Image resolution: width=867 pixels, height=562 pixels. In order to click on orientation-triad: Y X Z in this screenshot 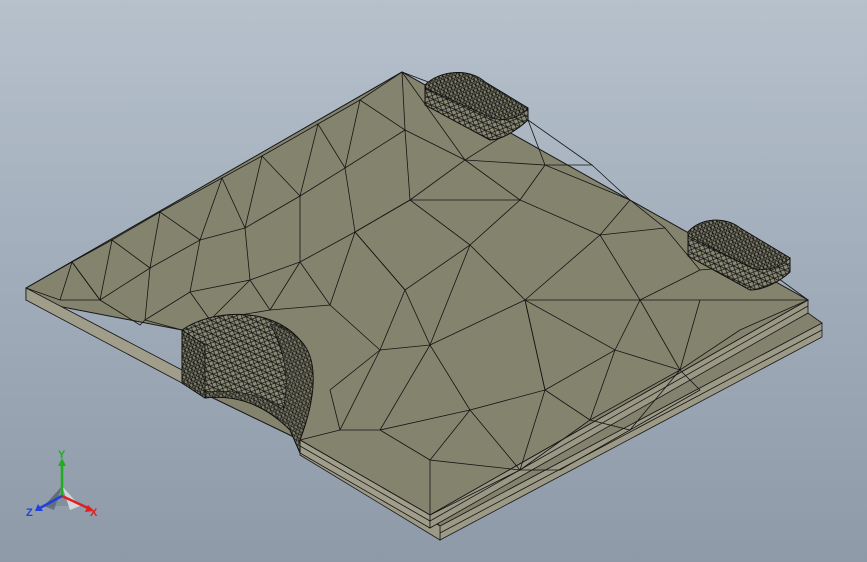, I will do `click(67, 488)`.